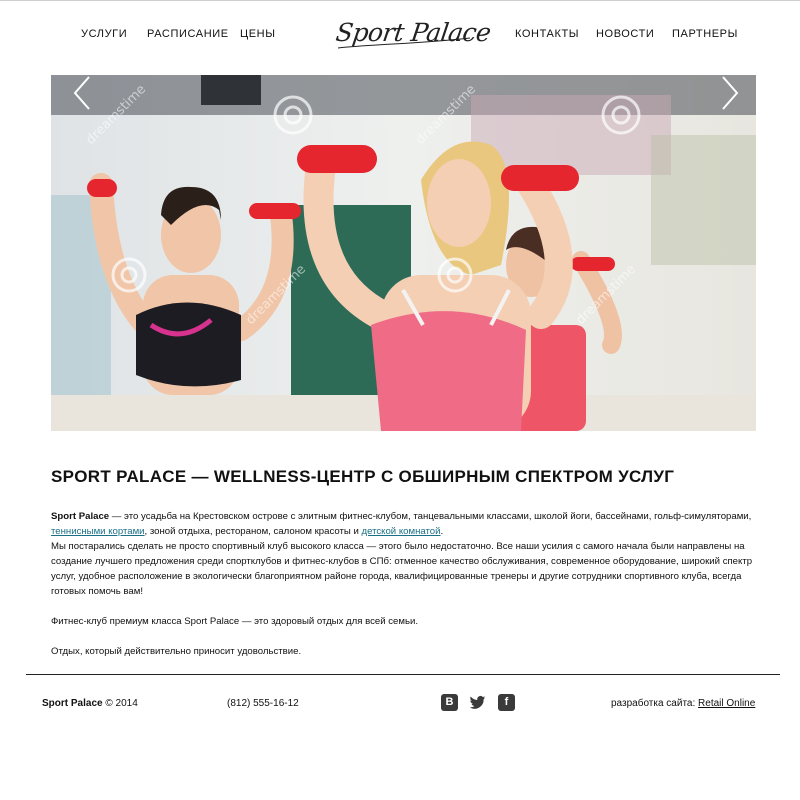 Image resolution: width=800 pixels, height=800 pixels. What do you see at coordinates (72, 703) in the screenshot?
I see `footer-brand: Sport Palace` at bounding box center [72, 703].